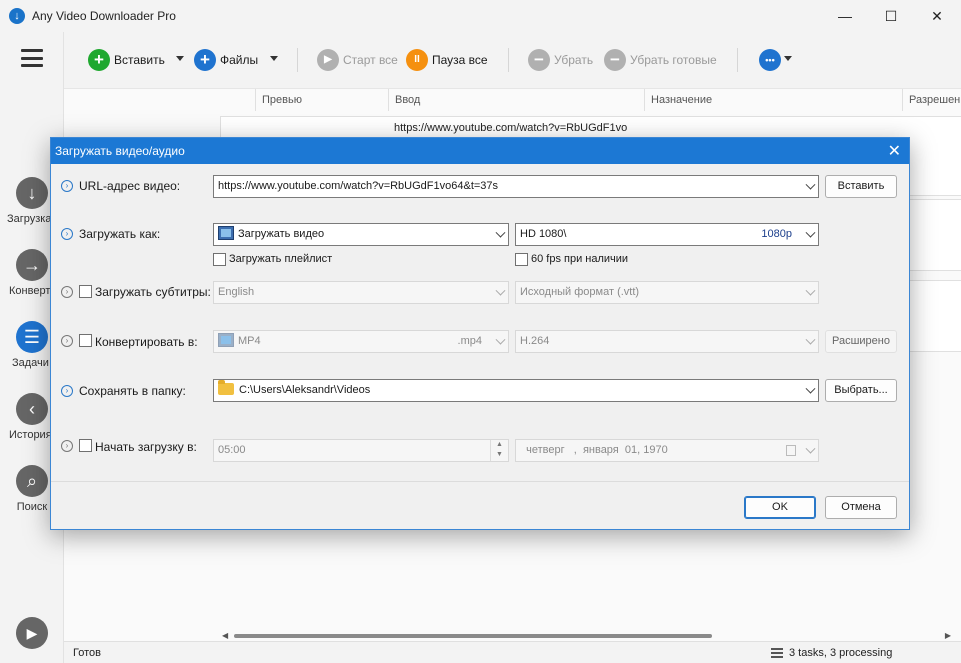  What do you see at coordinates (85, 445) in the screenshot?
I see `schedule-checkbox` at bounding box center [85, 445].